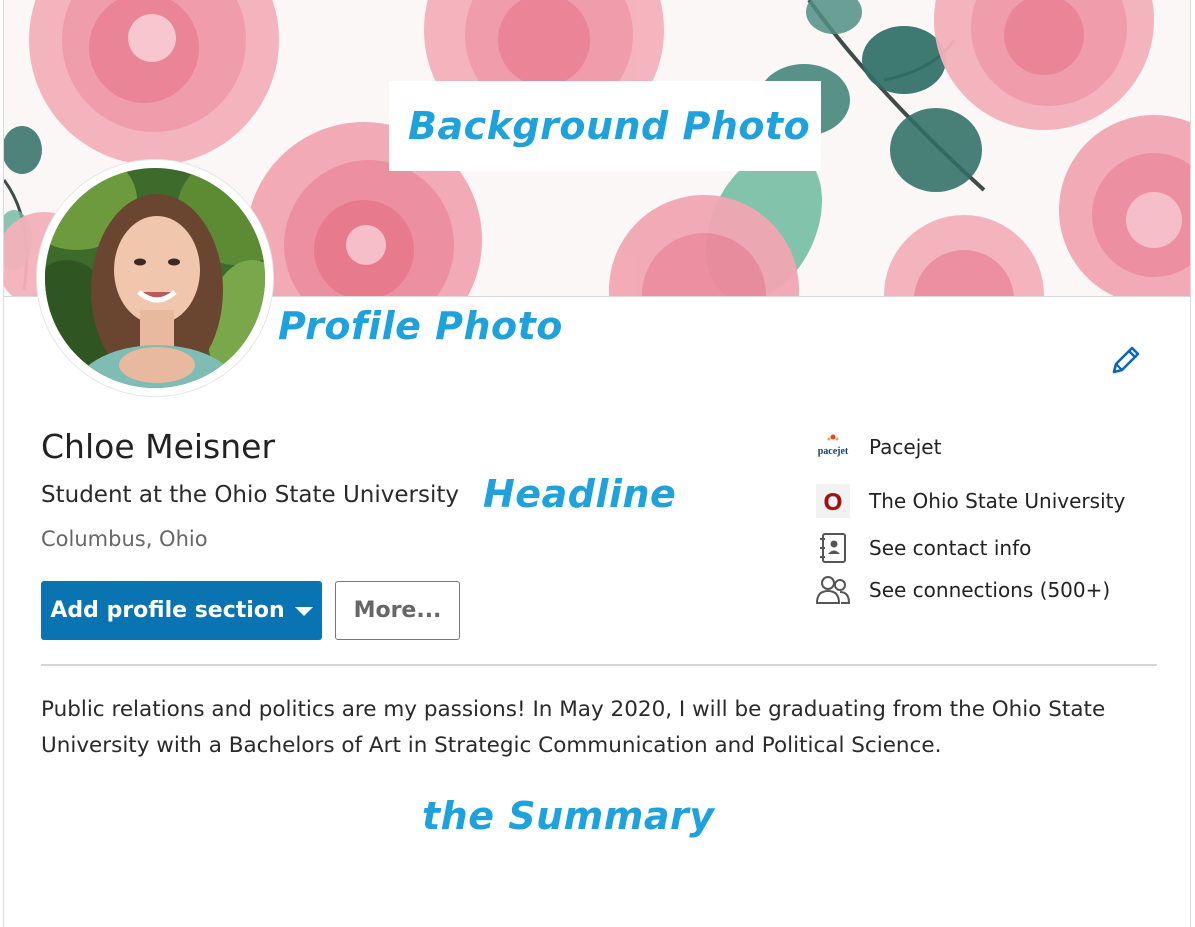  What do you see at coordinates (609, 126) in the screenshot?
I see `annotation-background-photo: Background Photo` at bounding box center [609, 126].